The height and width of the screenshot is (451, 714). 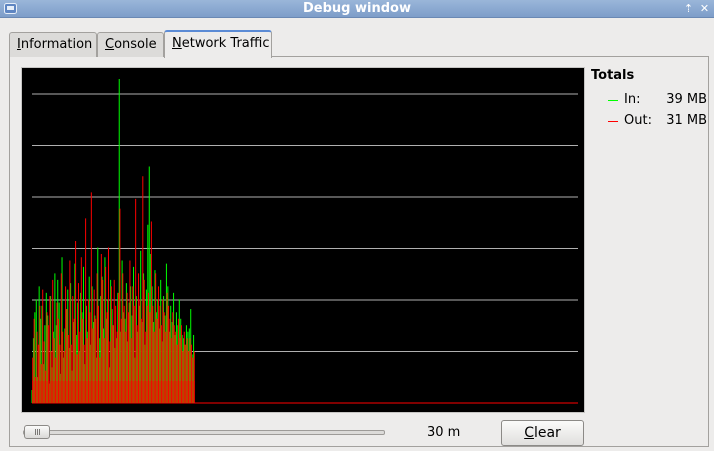 I want to click on out-legend-swatch, so click(x=613, y=121).